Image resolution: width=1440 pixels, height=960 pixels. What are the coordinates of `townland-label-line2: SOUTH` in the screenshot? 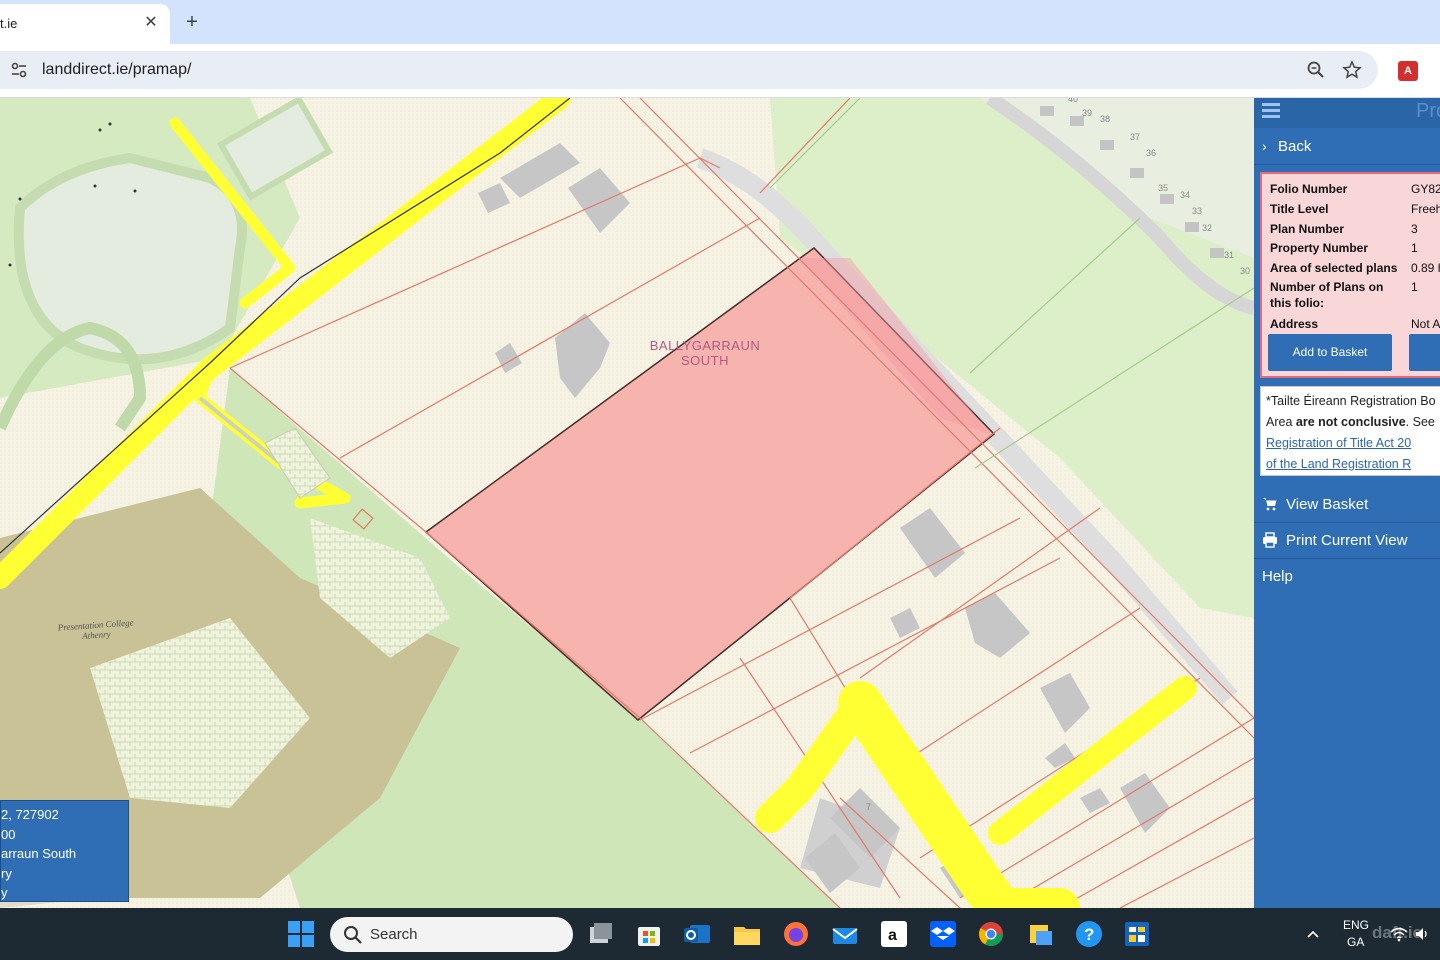 It's located at (705, 360).